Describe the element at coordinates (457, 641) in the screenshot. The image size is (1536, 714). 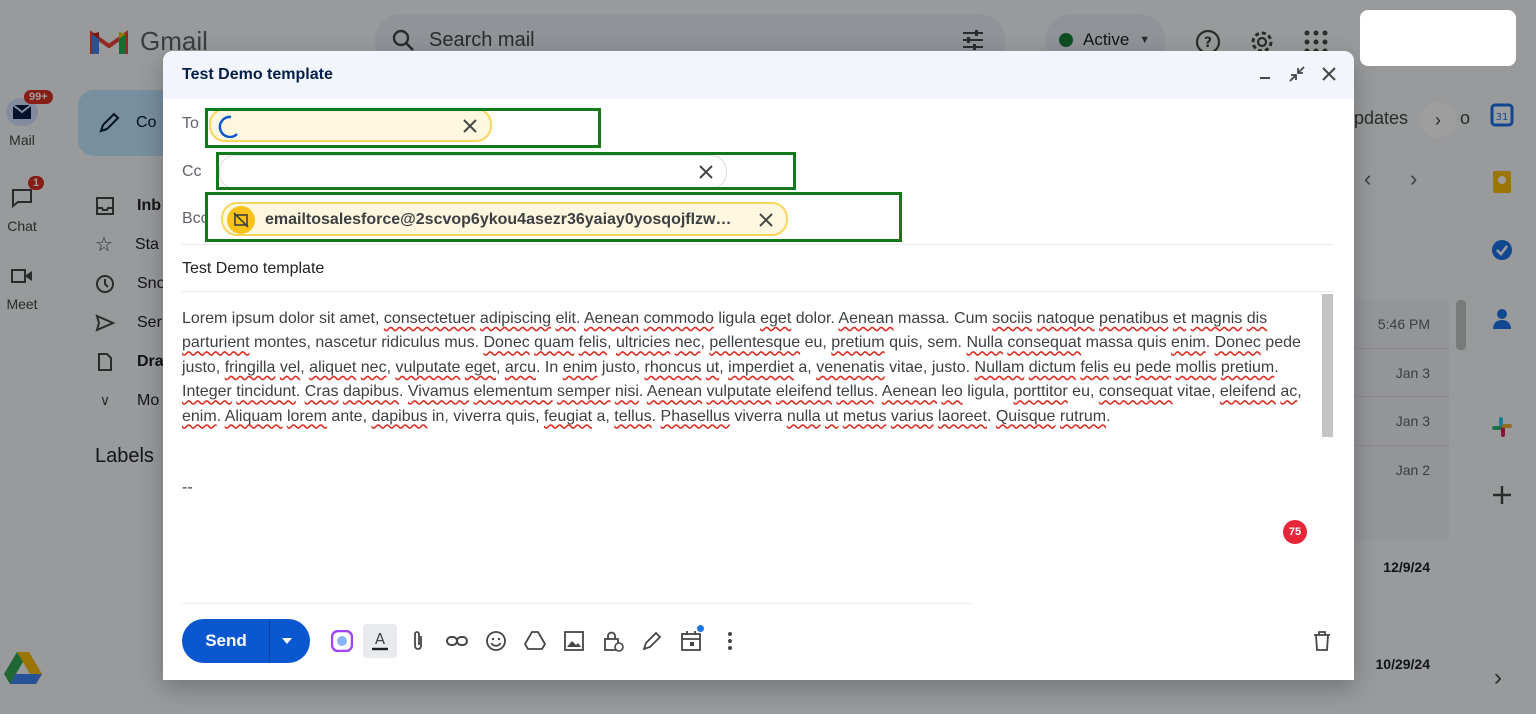
I see `insert-link-icon` at that location.